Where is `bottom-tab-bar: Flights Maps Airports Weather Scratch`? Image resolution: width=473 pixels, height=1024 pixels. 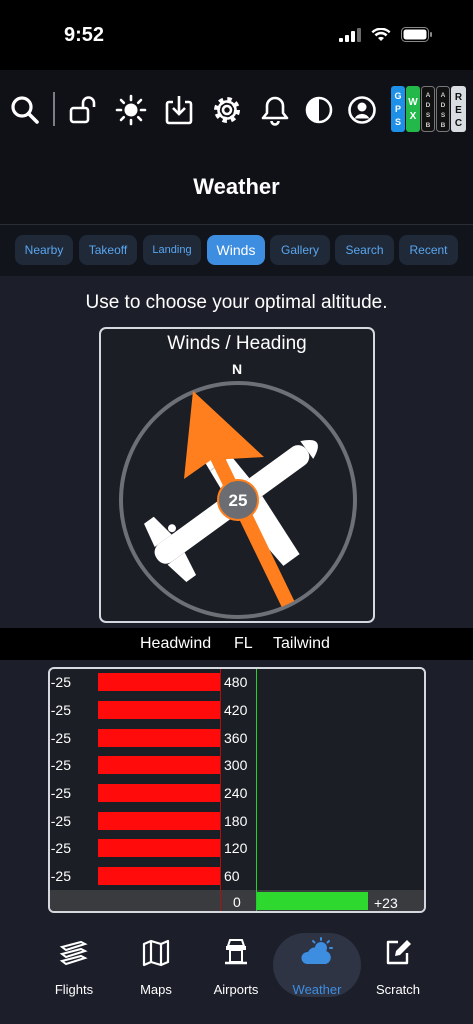 bottom-tab-bar: Flights Maps Airports Weather Scratch is located at coordinates (236, 974).